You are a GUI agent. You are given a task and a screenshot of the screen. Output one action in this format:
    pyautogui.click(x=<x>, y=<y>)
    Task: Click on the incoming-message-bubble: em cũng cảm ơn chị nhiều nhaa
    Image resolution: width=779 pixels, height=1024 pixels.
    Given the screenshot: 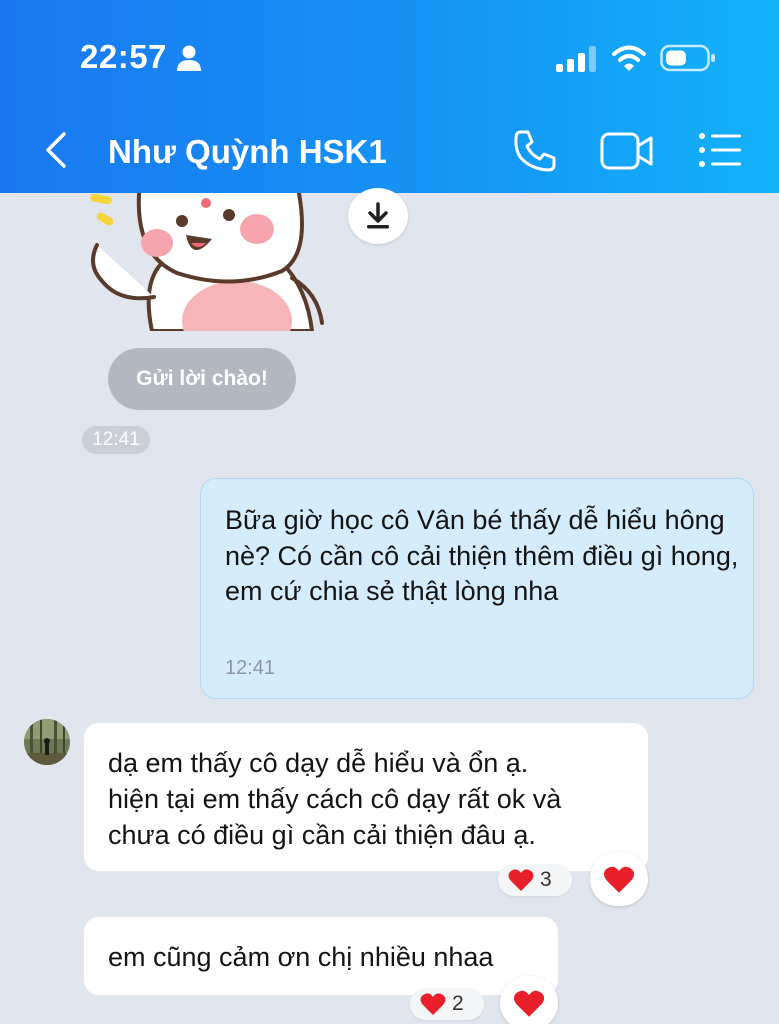 What is the action you would take?
    pyautogui.click(x=321, y=956)
    